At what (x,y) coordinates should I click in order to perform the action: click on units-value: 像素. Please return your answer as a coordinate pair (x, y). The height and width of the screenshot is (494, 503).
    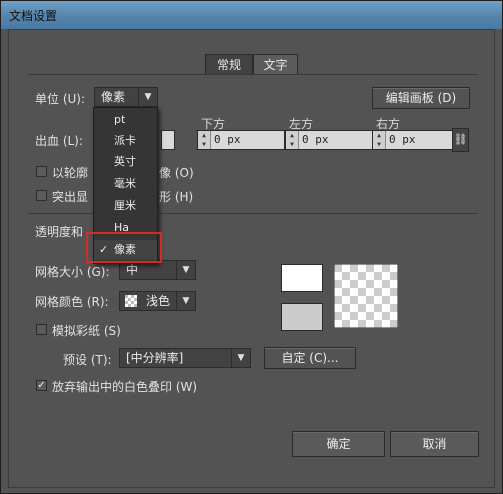
    Looking at the image, I should click on (113, 97).